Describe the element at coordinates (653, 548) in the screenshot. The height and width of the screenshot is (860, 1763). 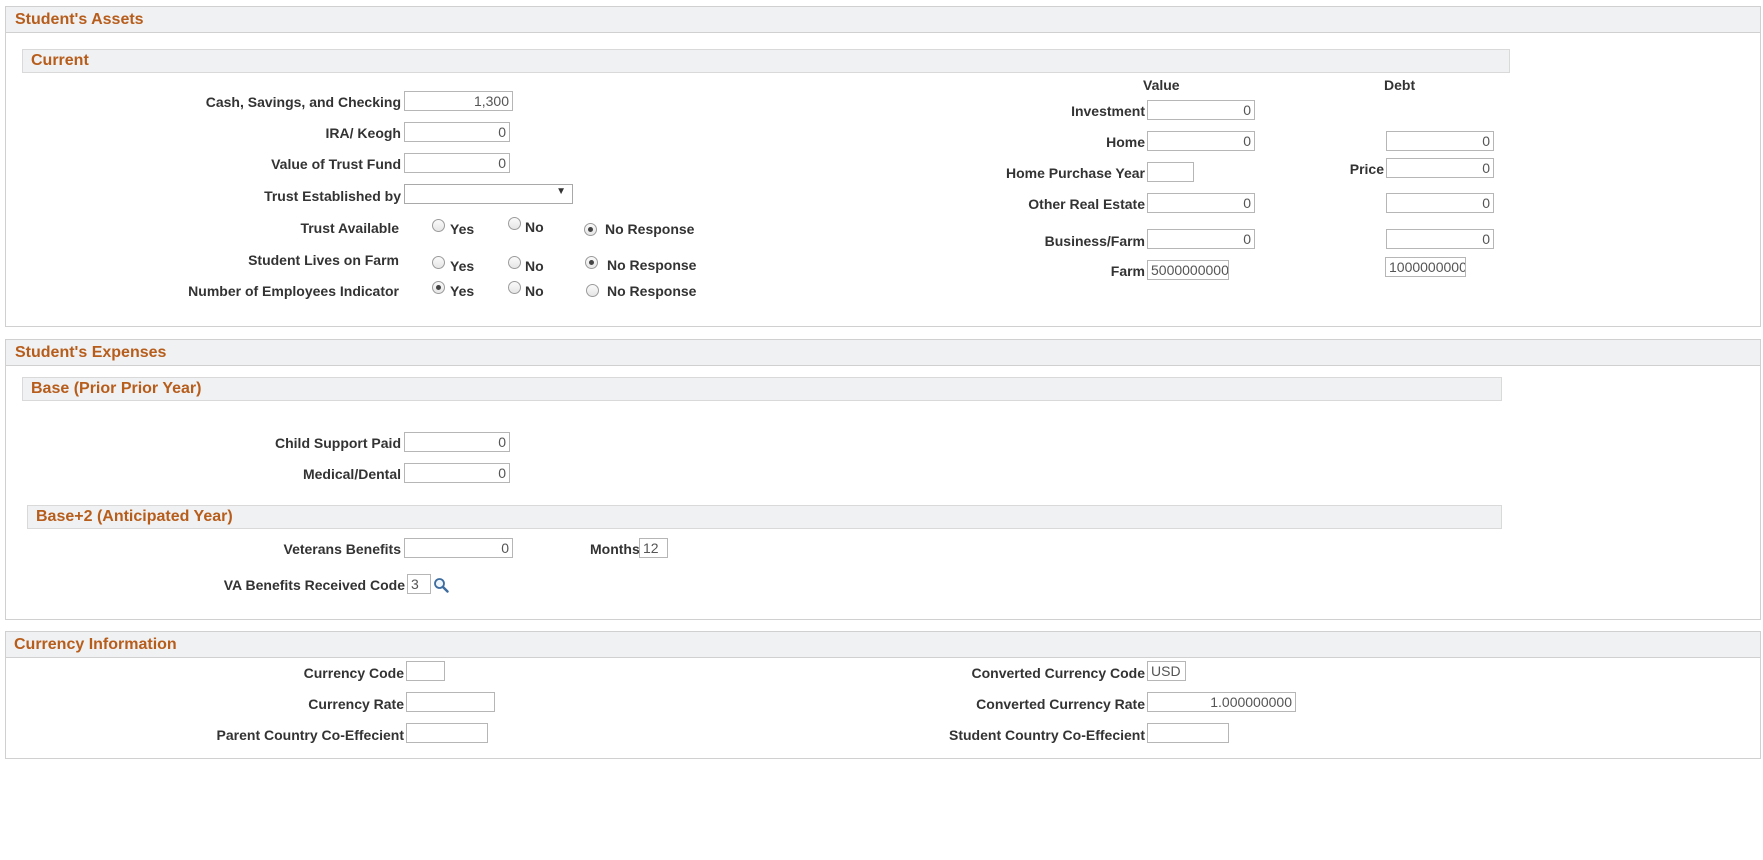
I see `months-input: 12` at that location.